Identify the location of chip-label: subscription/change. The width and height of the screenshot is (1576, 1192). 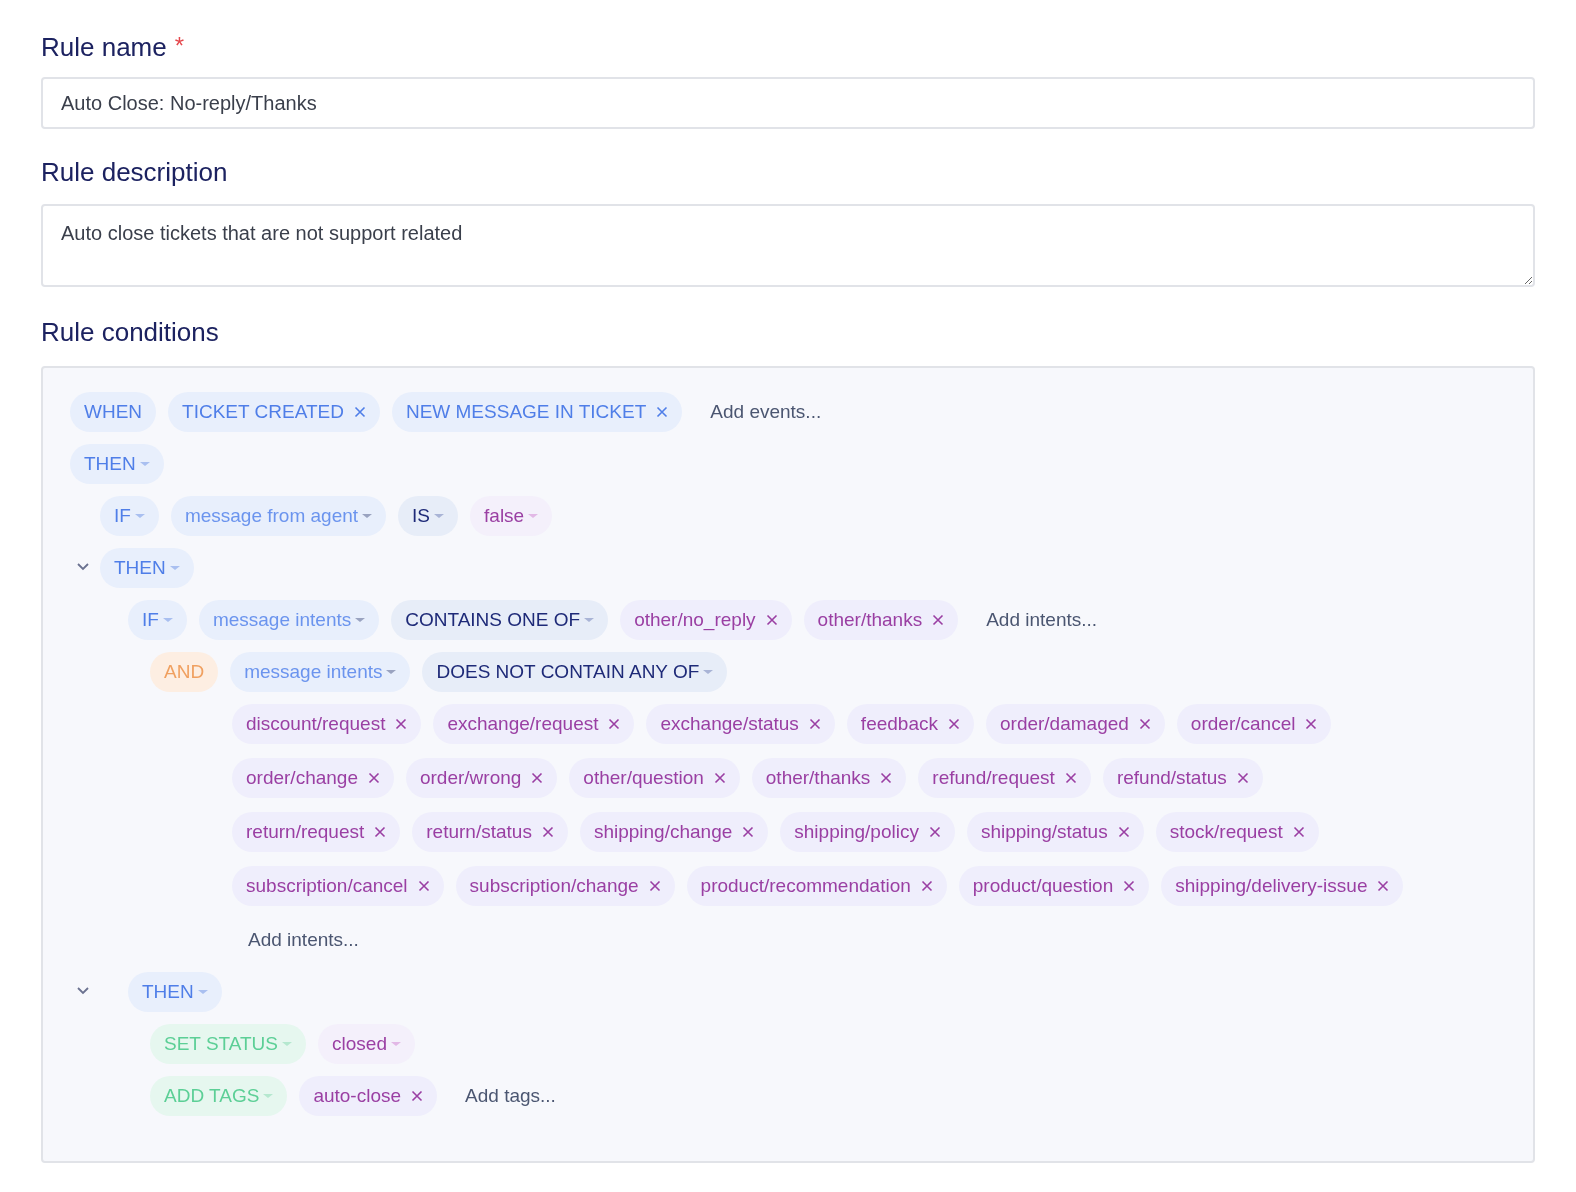
(554, 885).